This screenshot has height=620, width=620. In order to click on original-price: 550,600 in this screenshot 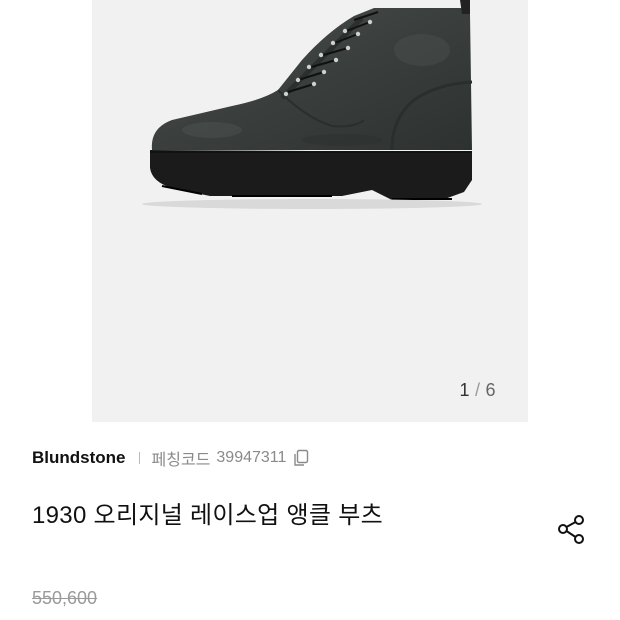, I will do `click(65, 598)`.